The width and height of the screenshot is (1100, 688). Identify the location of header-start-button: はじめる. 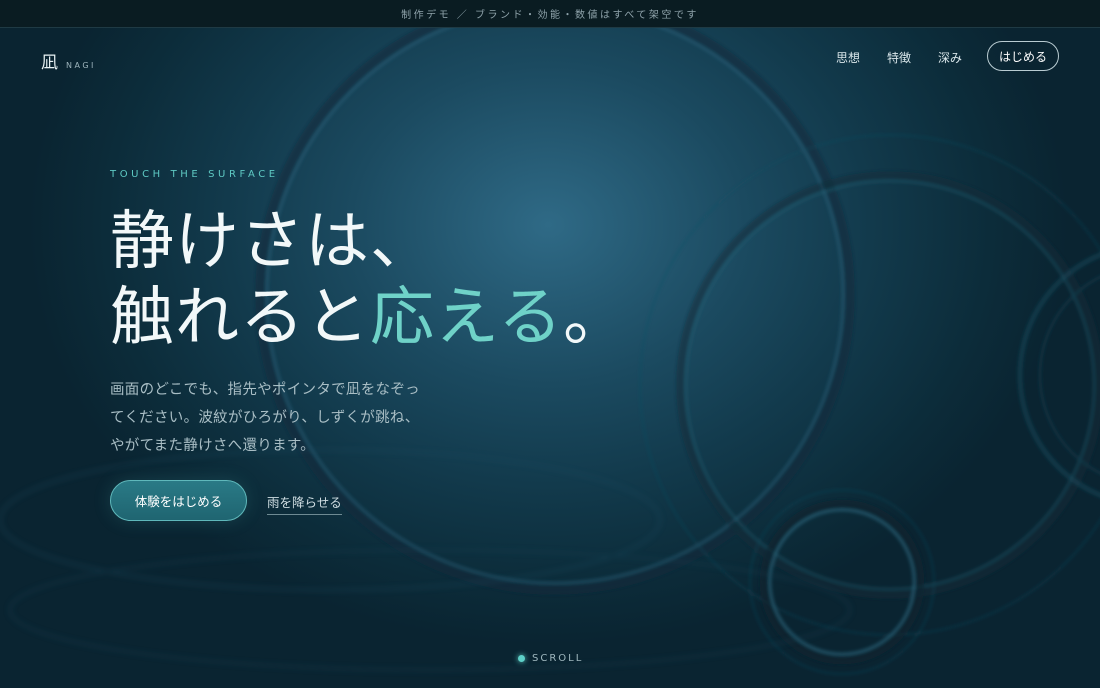
(1023, 56).